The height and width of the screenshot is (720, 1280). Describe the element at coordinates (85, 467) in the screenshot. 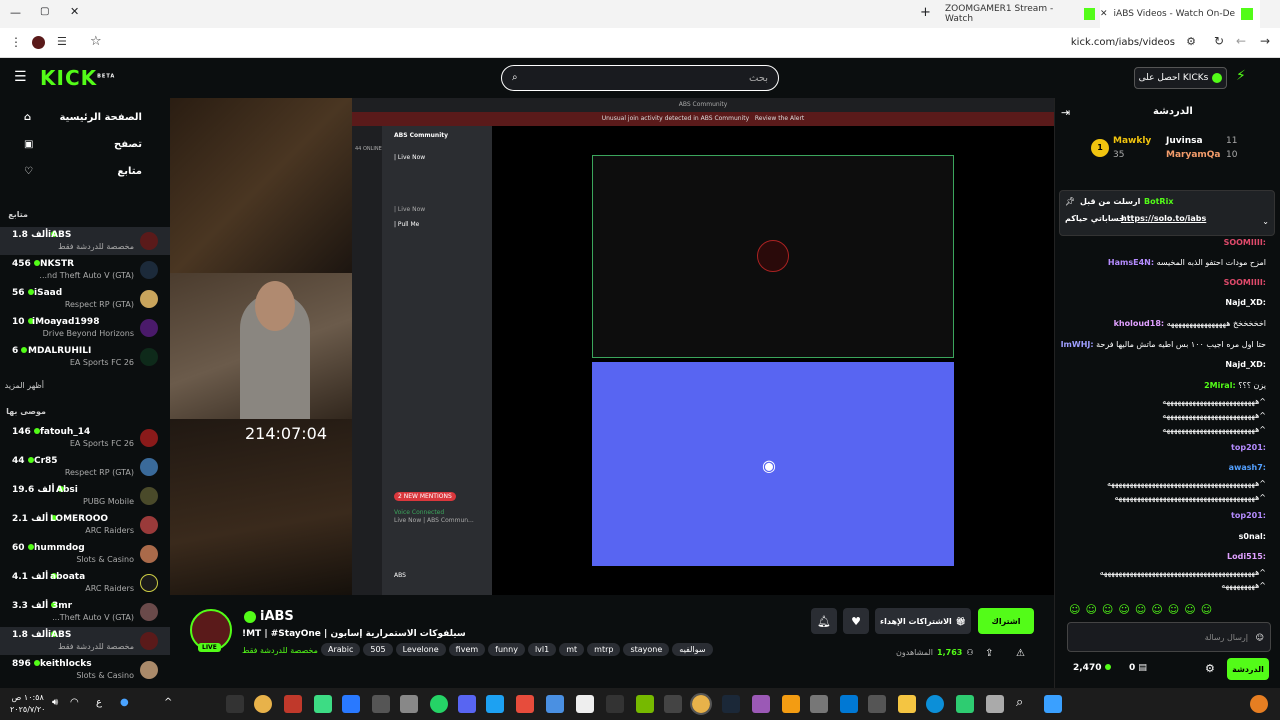

I see `sidebar-channel: 44 Cr85 Respect RP (GTA)` at that location.